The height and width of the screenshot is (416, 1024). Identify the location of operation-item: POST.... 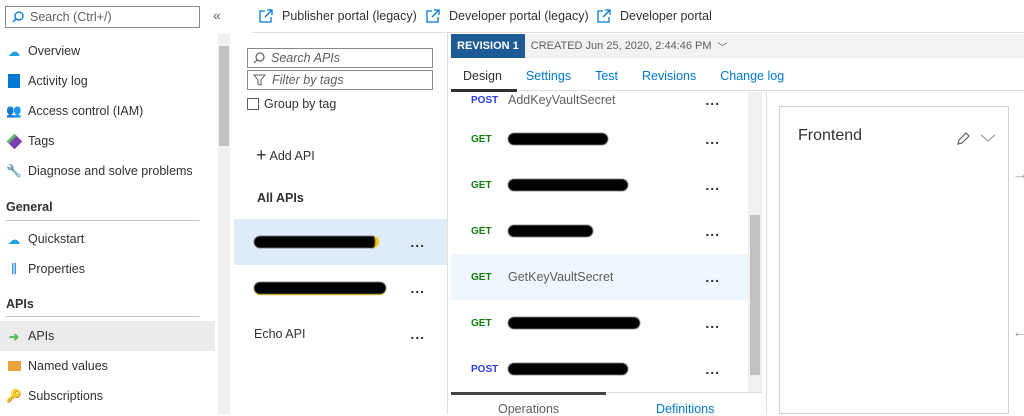
(599, 369).